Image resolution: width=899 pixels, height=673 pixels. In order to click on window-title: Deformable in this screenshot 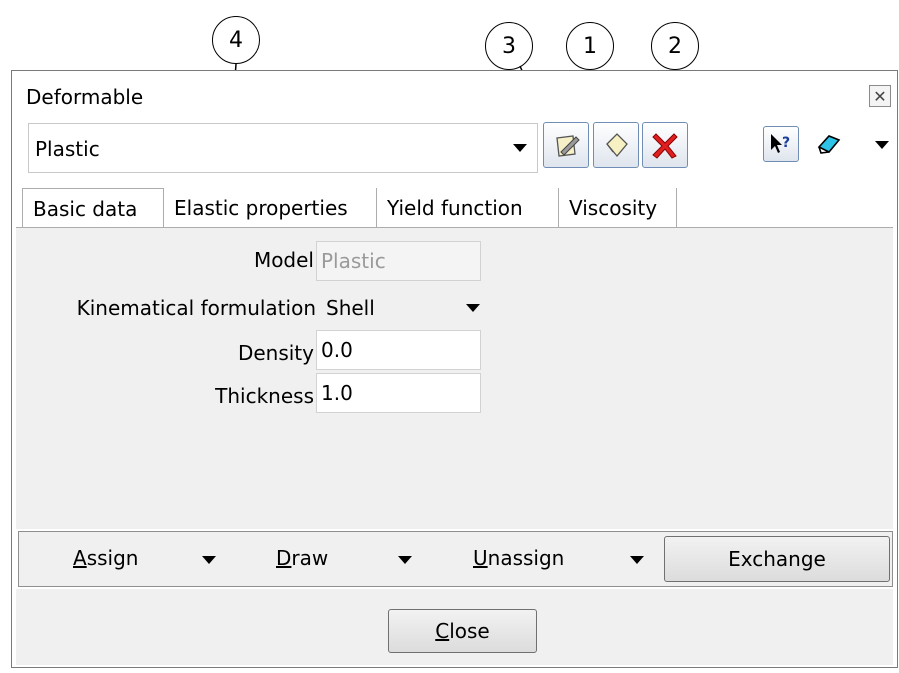, I will do `click(85, 97)`.